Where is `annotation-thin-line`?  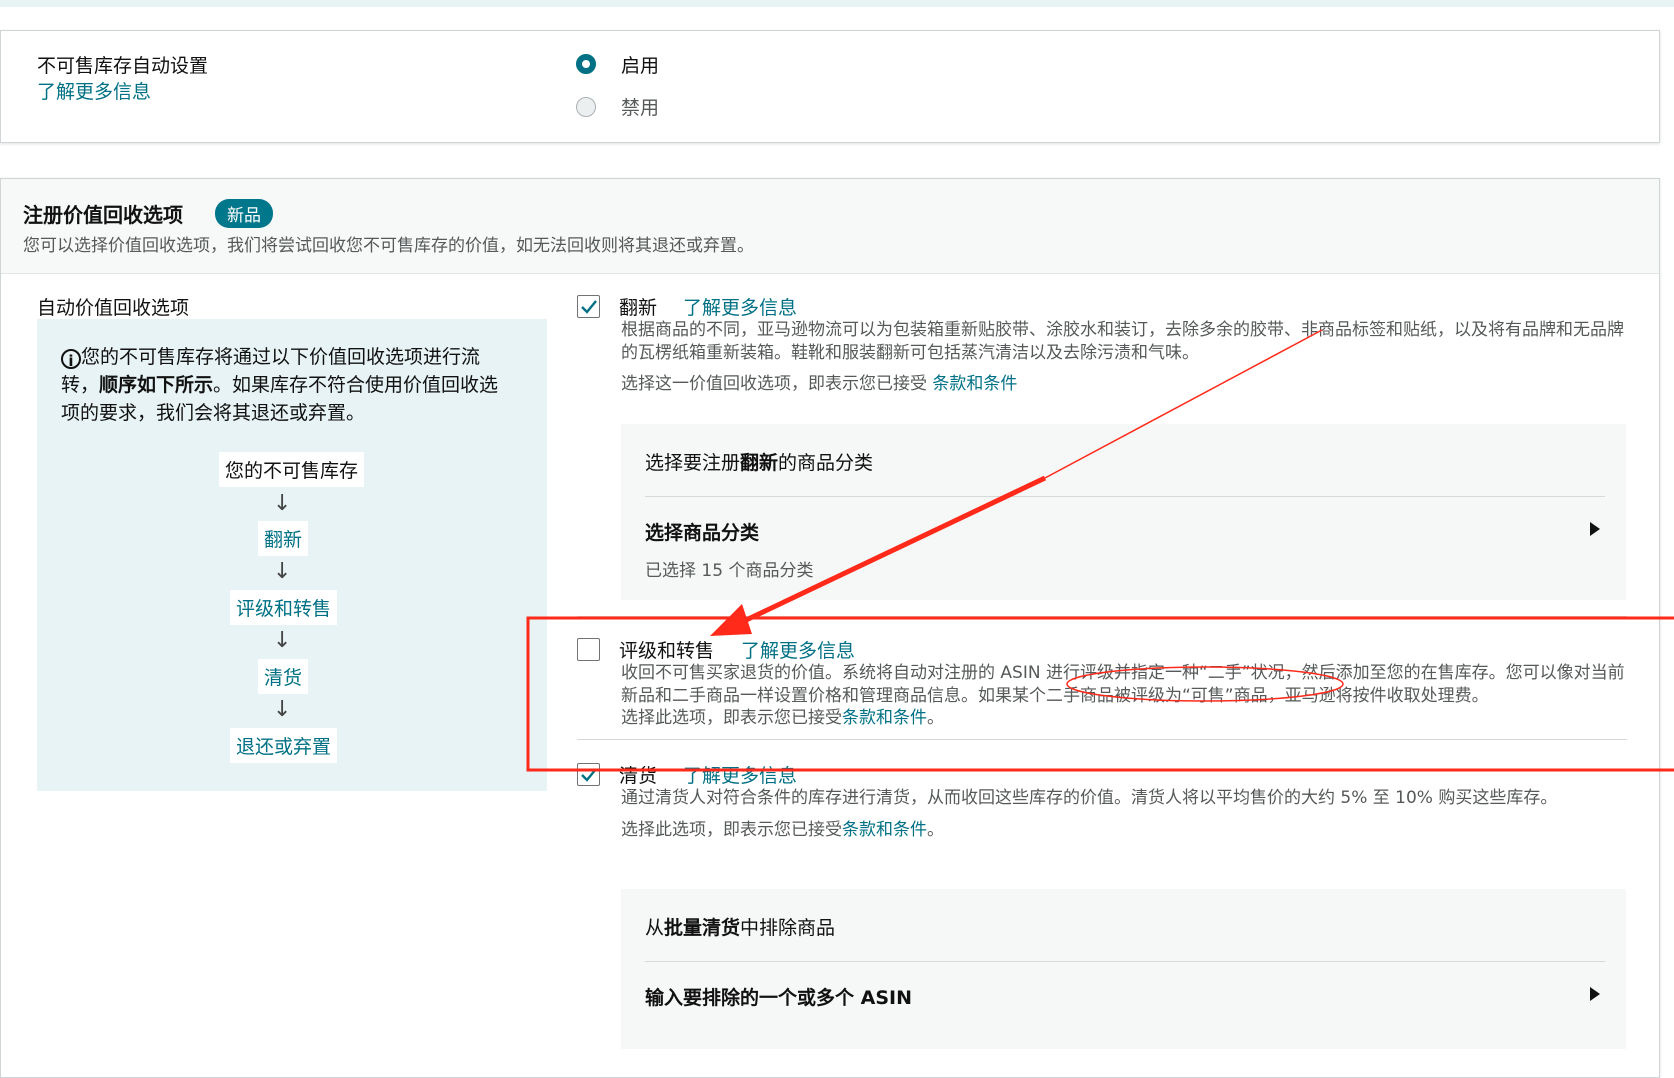
annotation-thin-line is located at coordinates (1183, 404).